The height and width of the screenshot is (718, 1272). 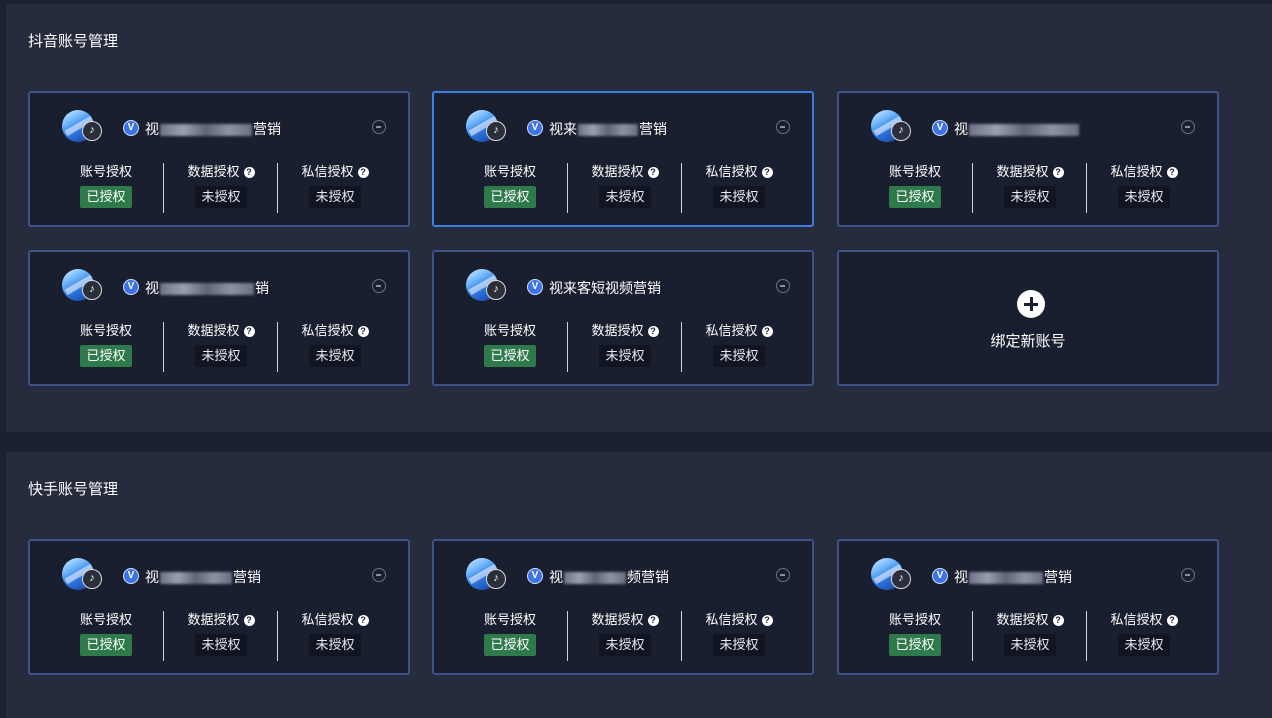 What do you see at coordinates (1028, 341) in the screenshot?
I see `bind-new-account-label: 绑定新账号` at bounding box center [1028, 341].